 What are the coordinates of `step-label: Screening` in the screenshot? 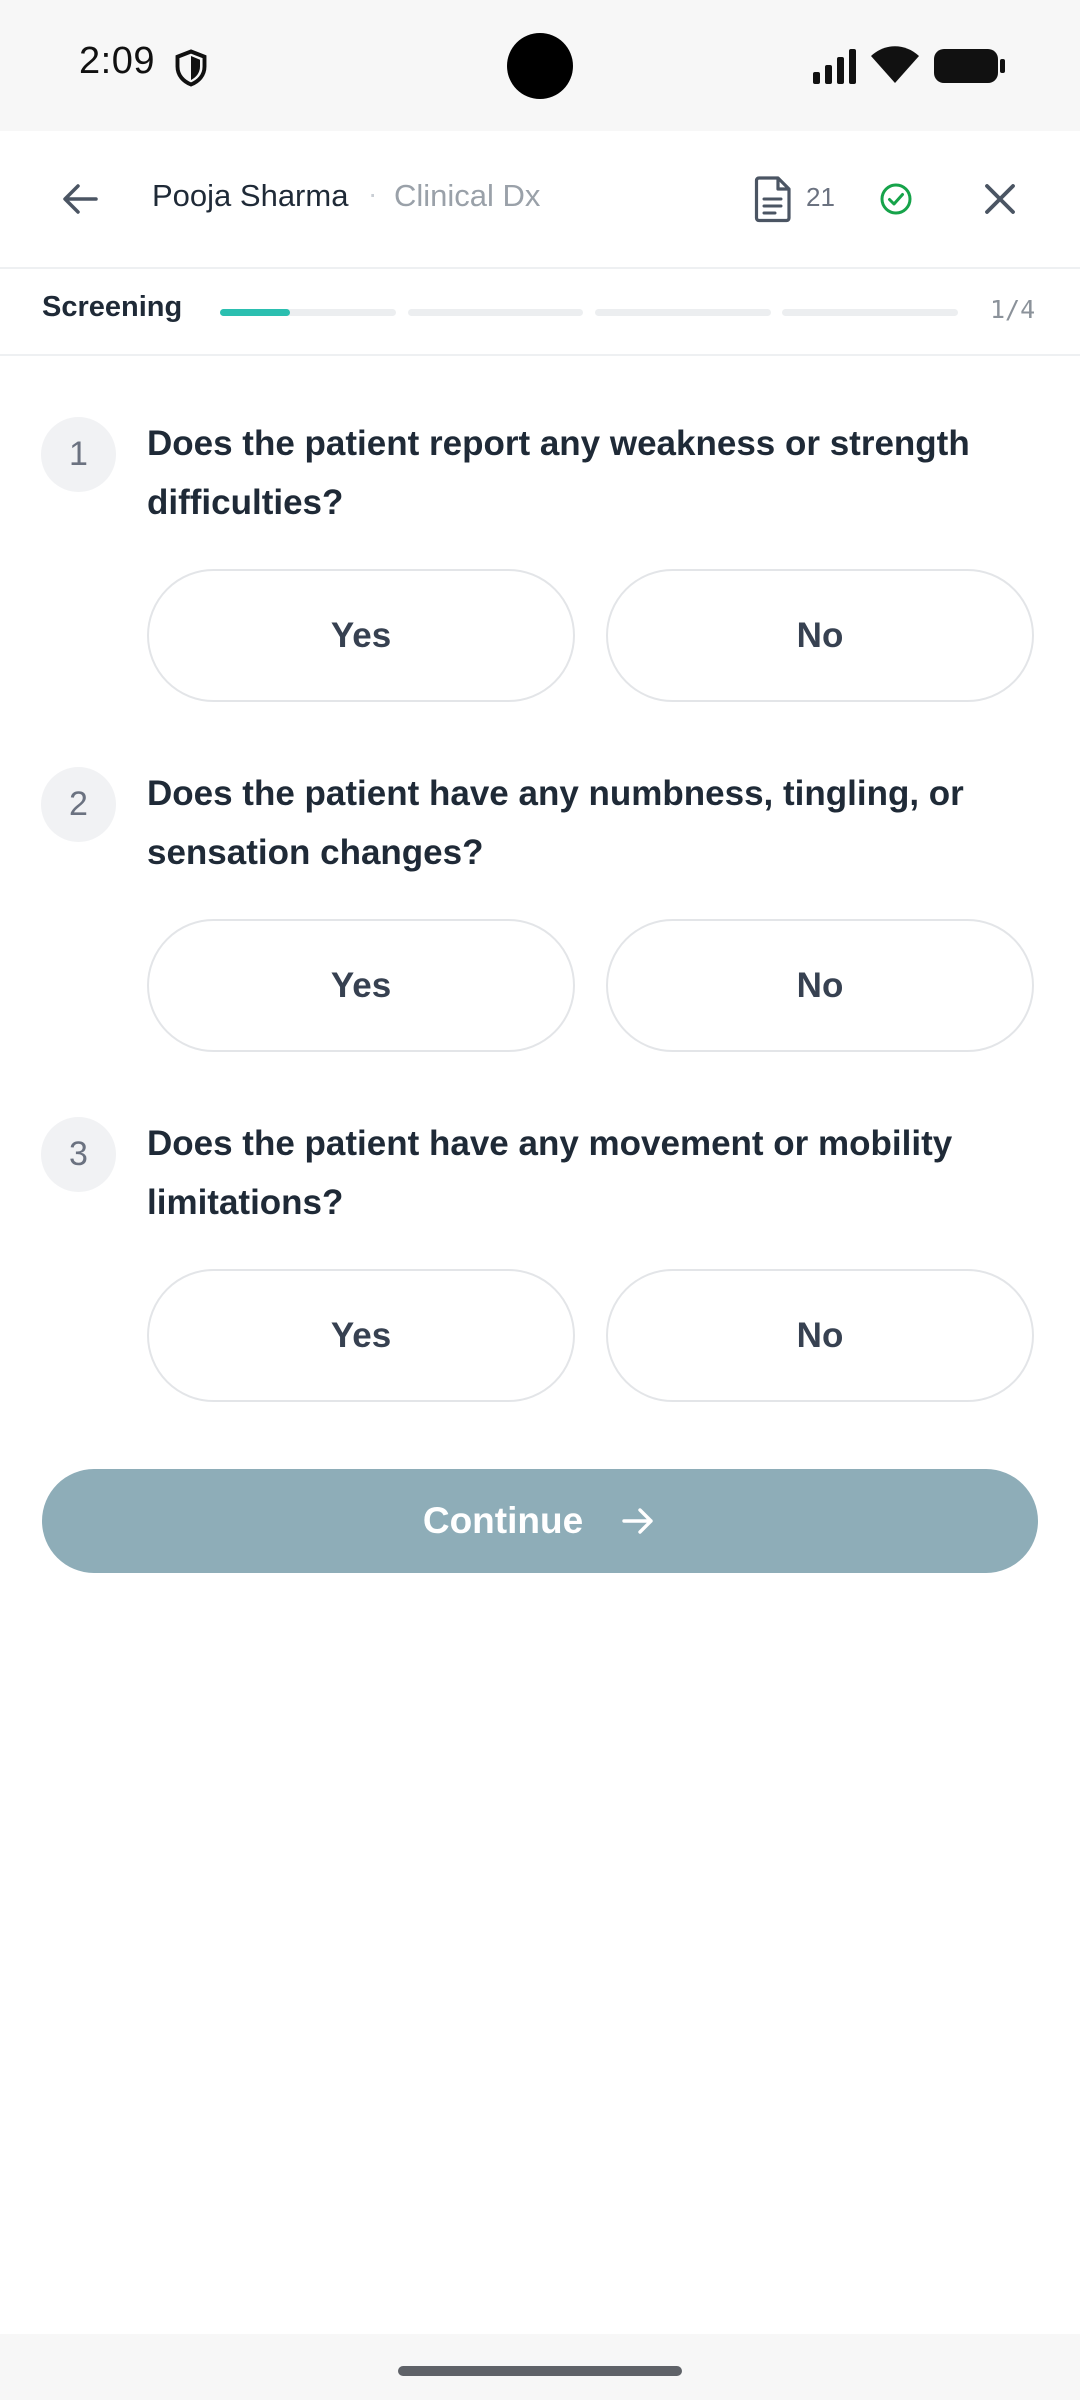 It's located at (112, 307).